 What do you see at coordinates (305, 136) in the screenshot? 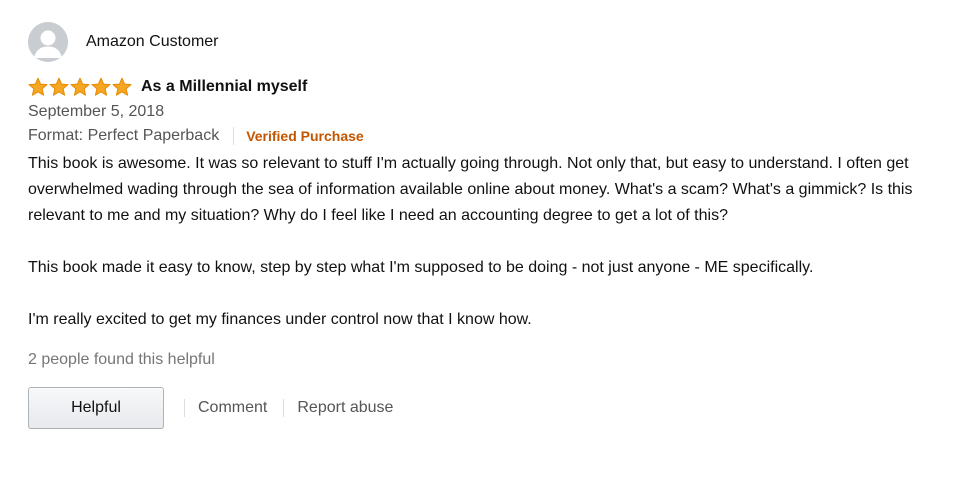
I see `verified-purchase-badge: Verified Purchase` at bounding box center [305, 136].